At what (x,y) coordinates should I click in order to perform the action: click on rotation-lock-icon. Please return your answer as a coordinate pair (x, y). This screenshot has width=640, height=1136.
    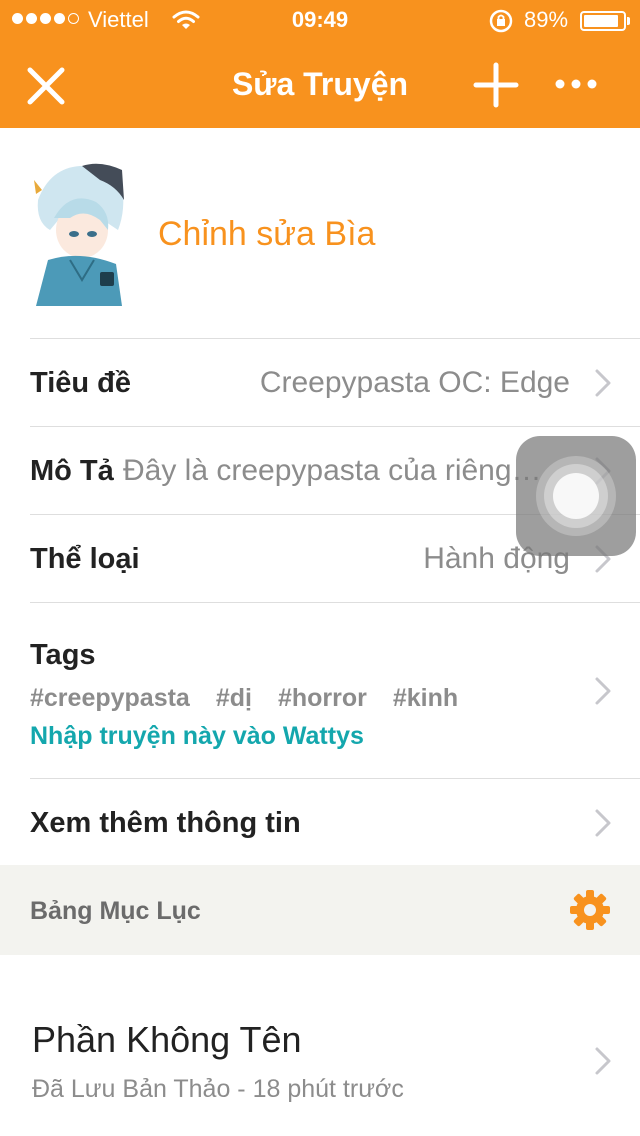
    Looking at the image, I should click on (501, 21).